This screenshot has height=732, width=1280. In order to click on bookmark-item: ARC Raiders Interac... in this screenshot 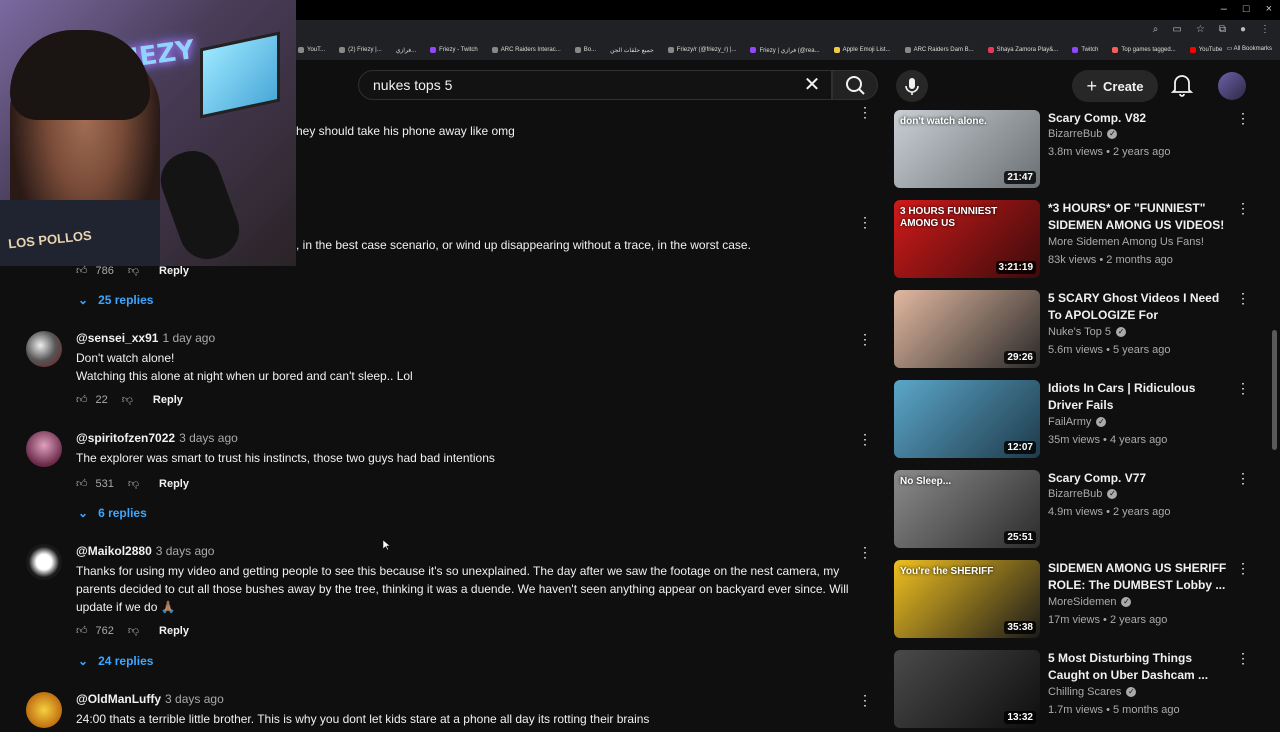, I will do `click(526, 50)`.